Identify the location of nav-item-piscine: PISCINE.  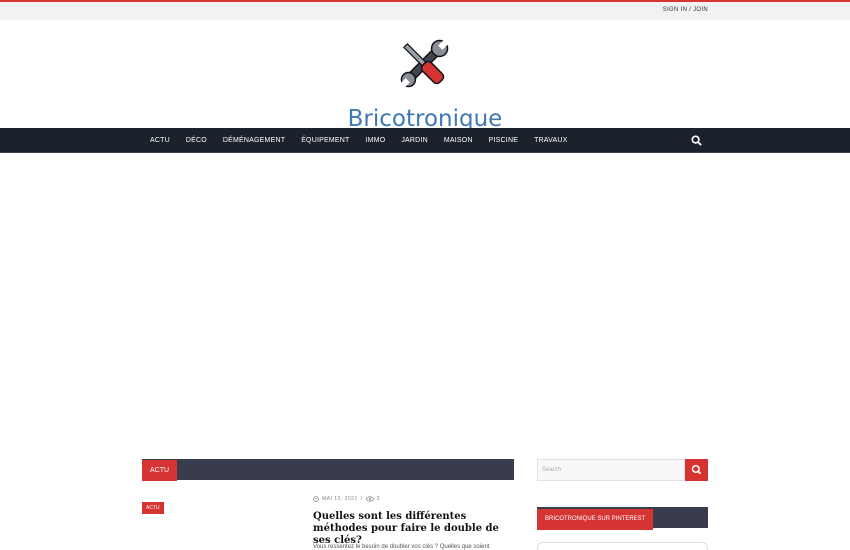
(503, 140).